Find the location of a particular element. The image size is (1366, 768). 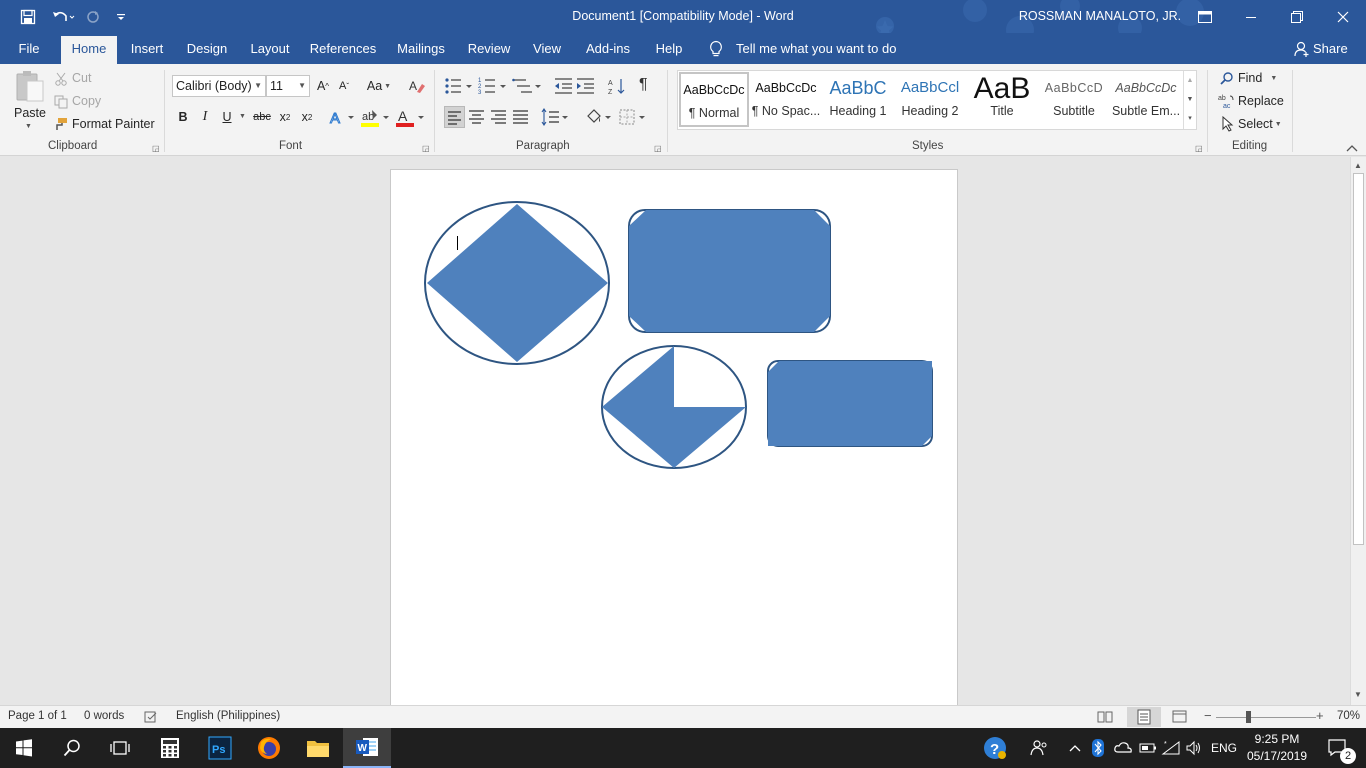

change-case-button: Aa ▼ is located at coordinates (379, 86).